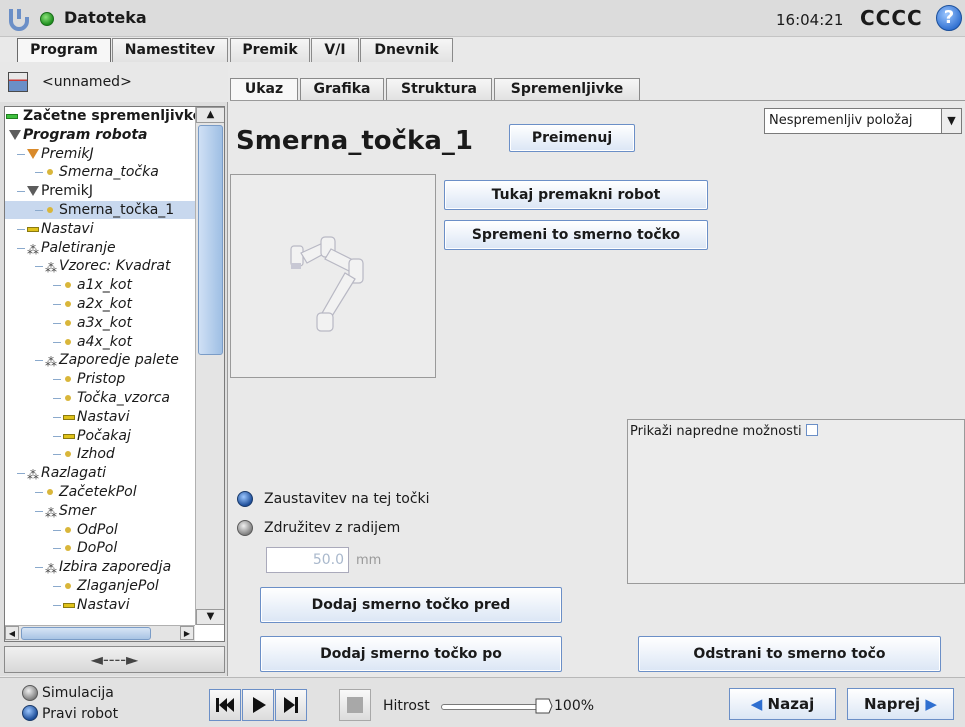  I want to click on tab-installation: Namestitev, so click(170, 50).